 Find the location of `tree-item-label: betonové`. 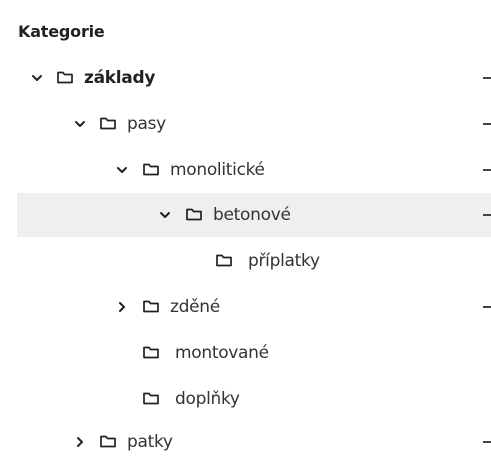

tree-item-label: betonové is located at coordinates (252, 215).